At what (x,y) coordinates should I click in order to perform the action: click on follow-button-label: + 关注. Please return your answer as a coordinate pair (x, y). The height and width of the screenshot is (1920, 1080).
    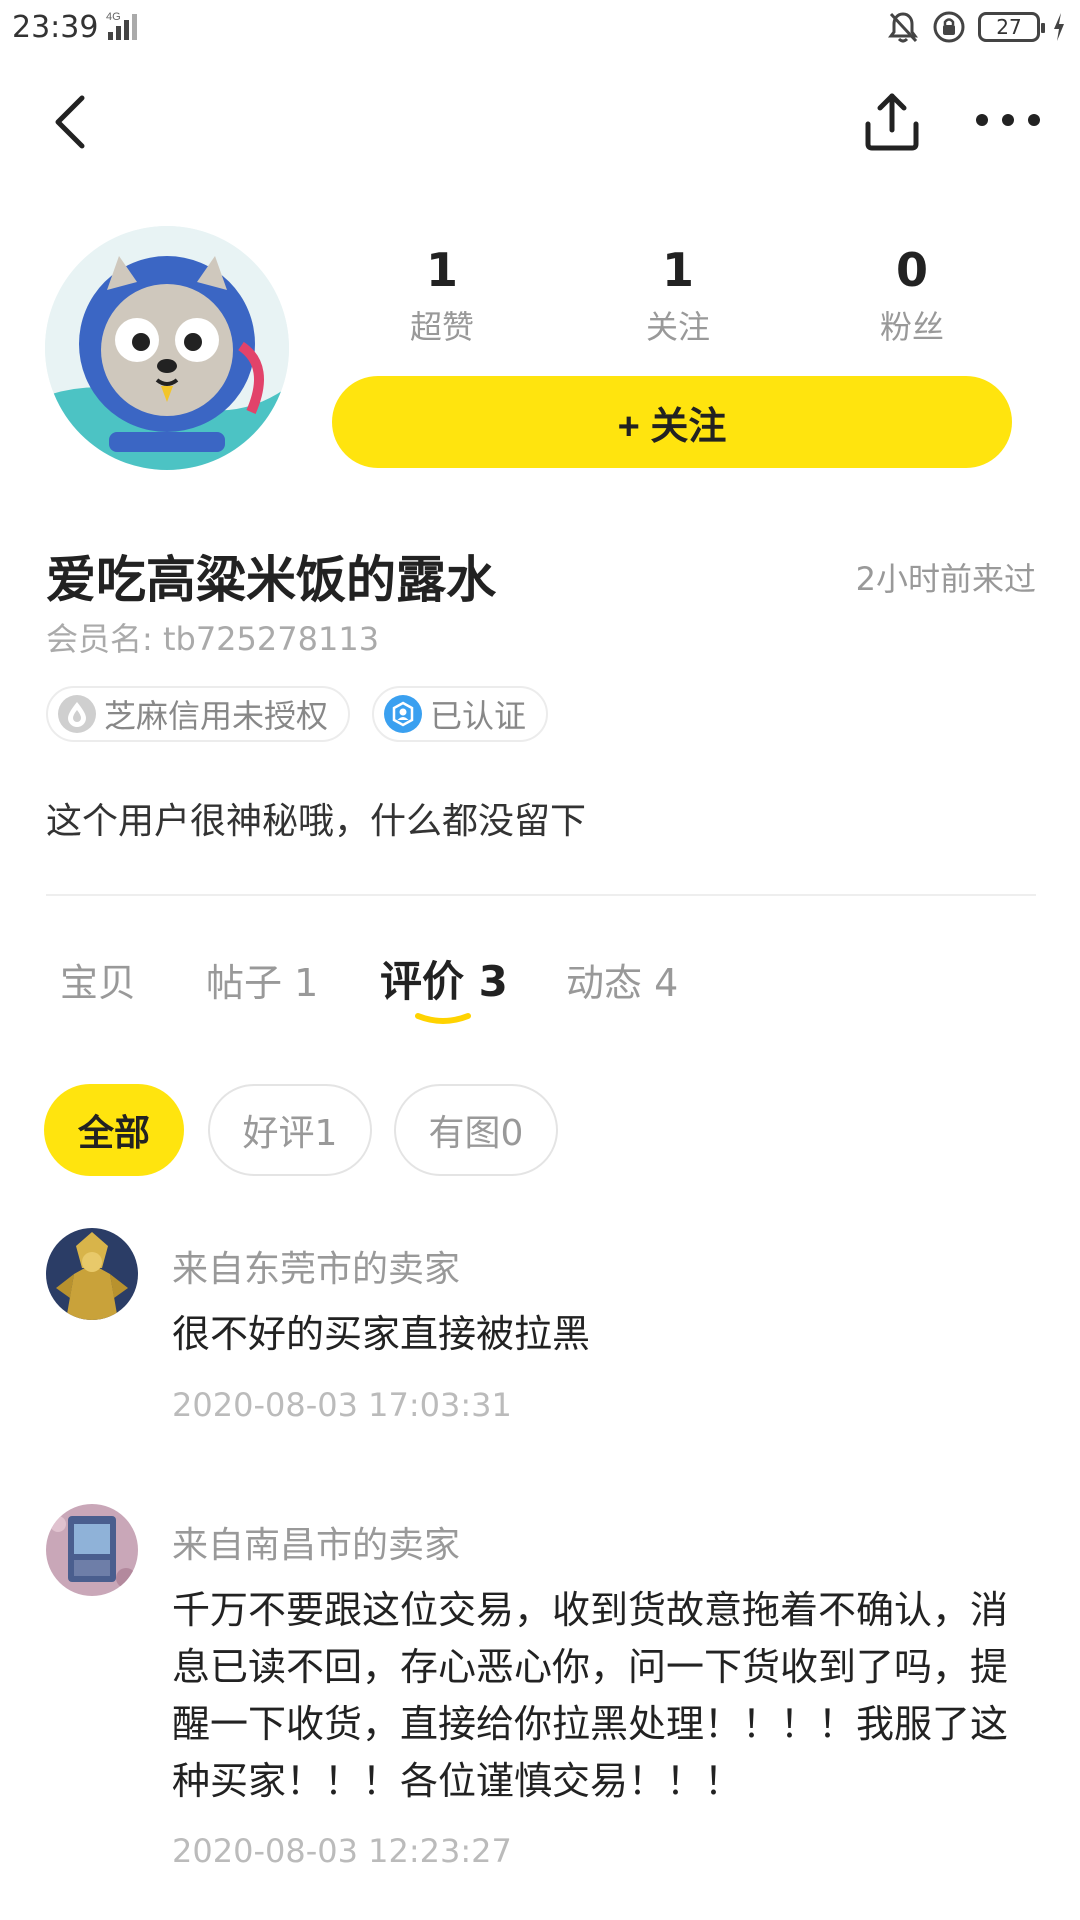
    Looking at the image, I should click on (672, 426).